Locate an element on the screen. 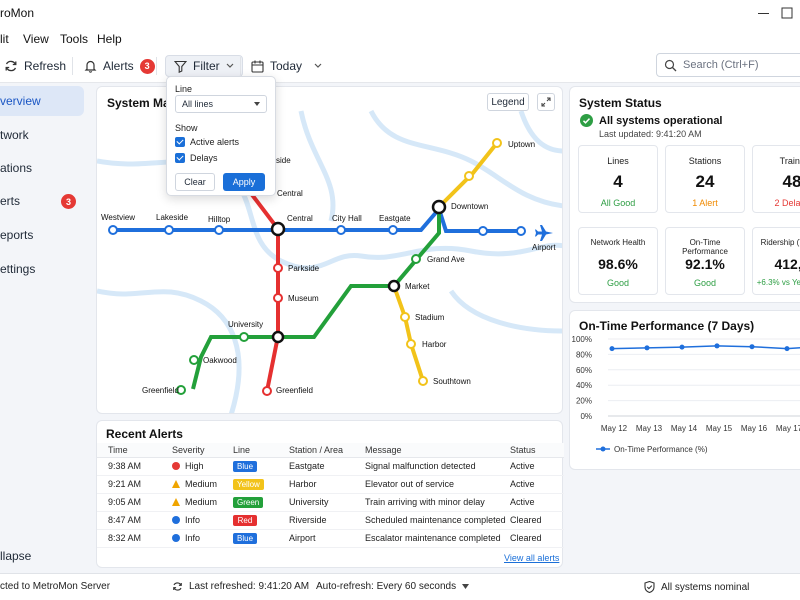  alert-message: Elevator out of service is located at coordinates (437, 484).